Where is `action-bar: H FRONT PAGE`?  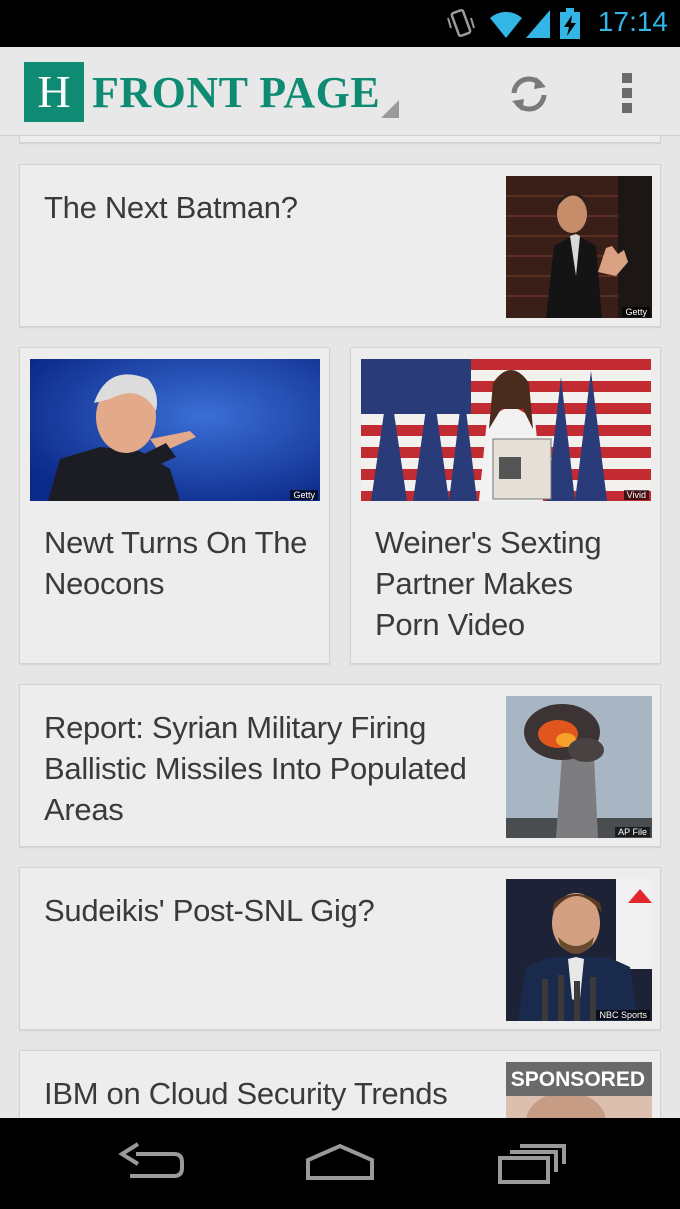 action-bar: H FRONT PAGE is located at coordinates (340, 91).